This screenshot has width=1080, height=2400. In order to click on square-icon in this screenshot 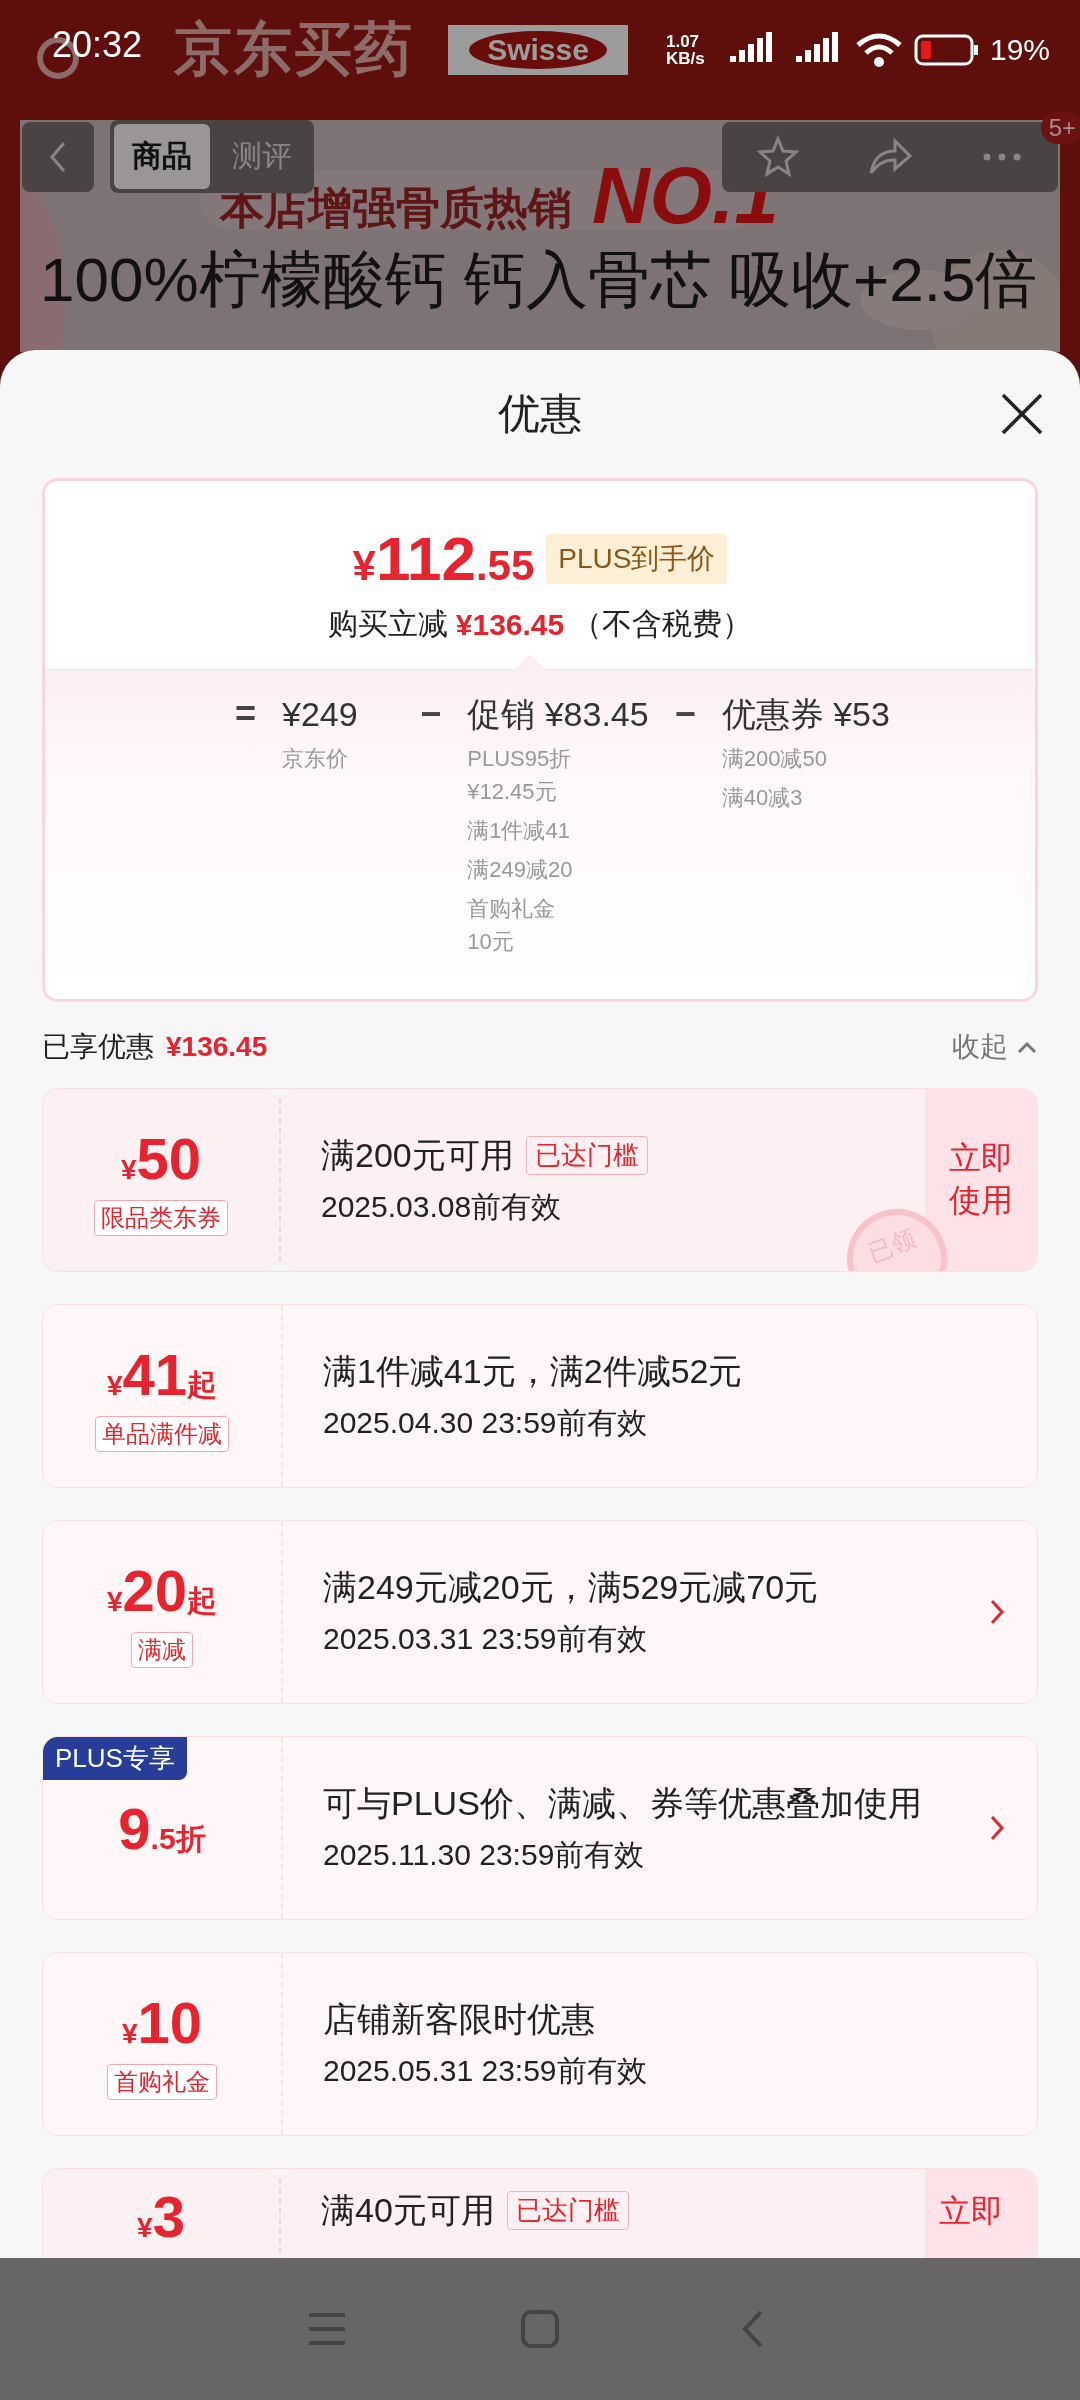, I will do `click(540, 2329)`.